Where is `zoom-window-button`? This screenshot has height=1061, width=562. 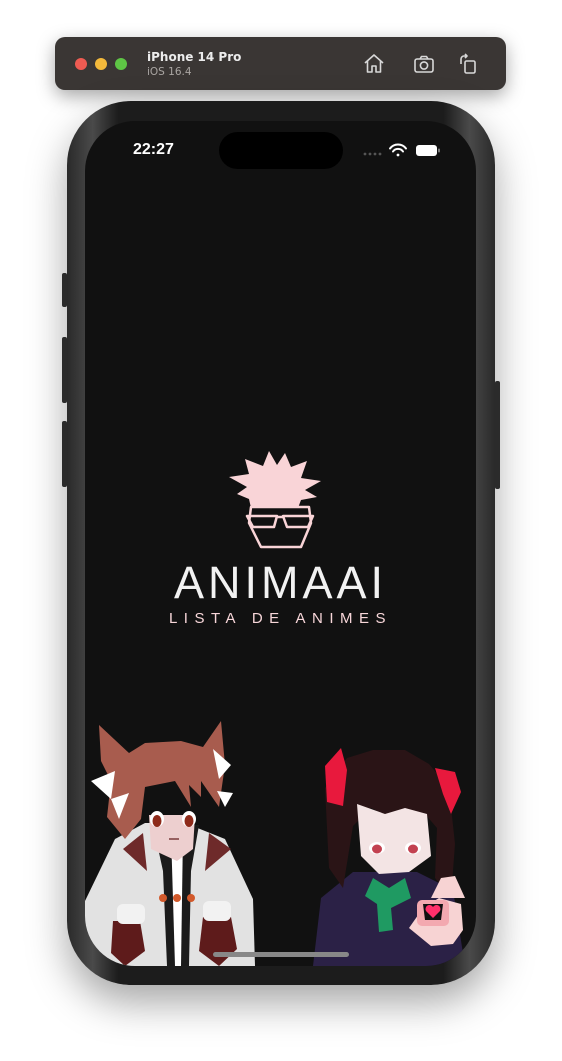
zoom-window-button is located at coordinates (121, 64).